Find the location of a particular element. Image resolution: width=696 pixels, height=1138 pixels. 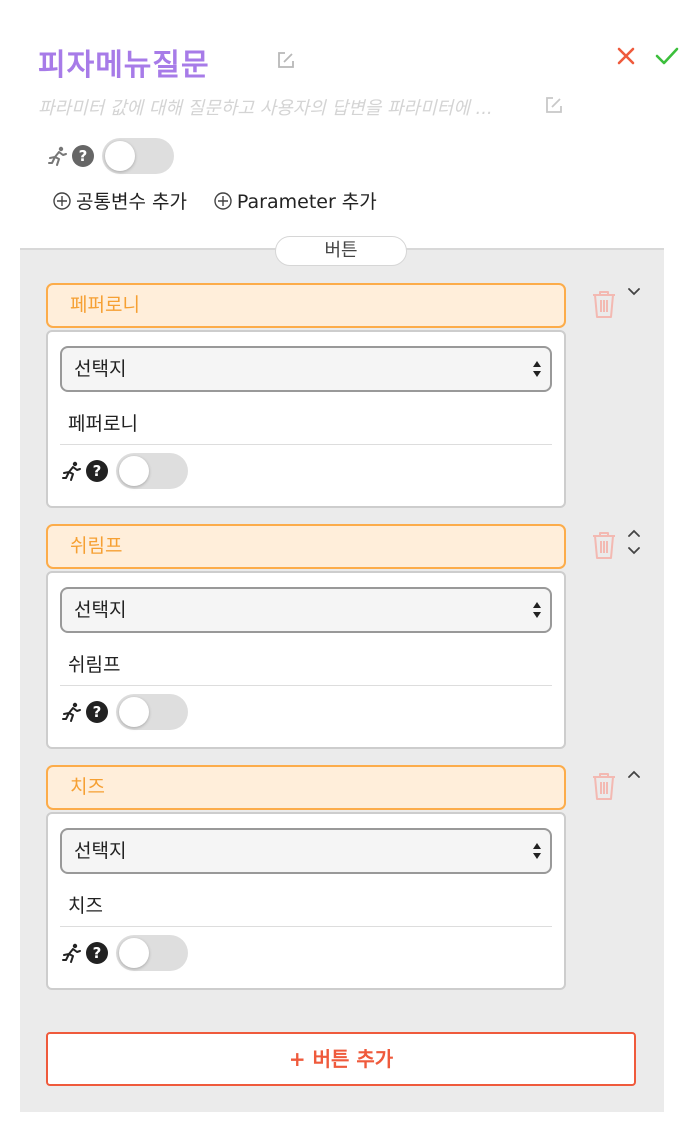

add-parameter-label: Parameter 추가 is located at coordinates (306, 202).